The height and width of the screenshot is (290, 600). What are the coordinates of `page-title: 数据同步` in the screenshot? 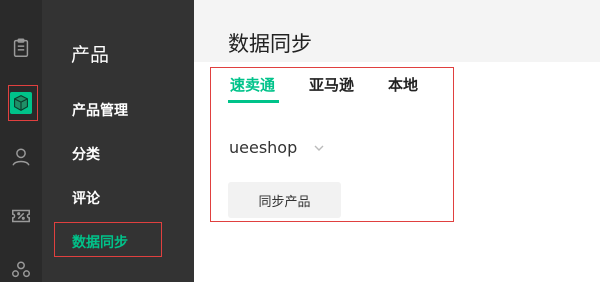 It's located at (270, 44).